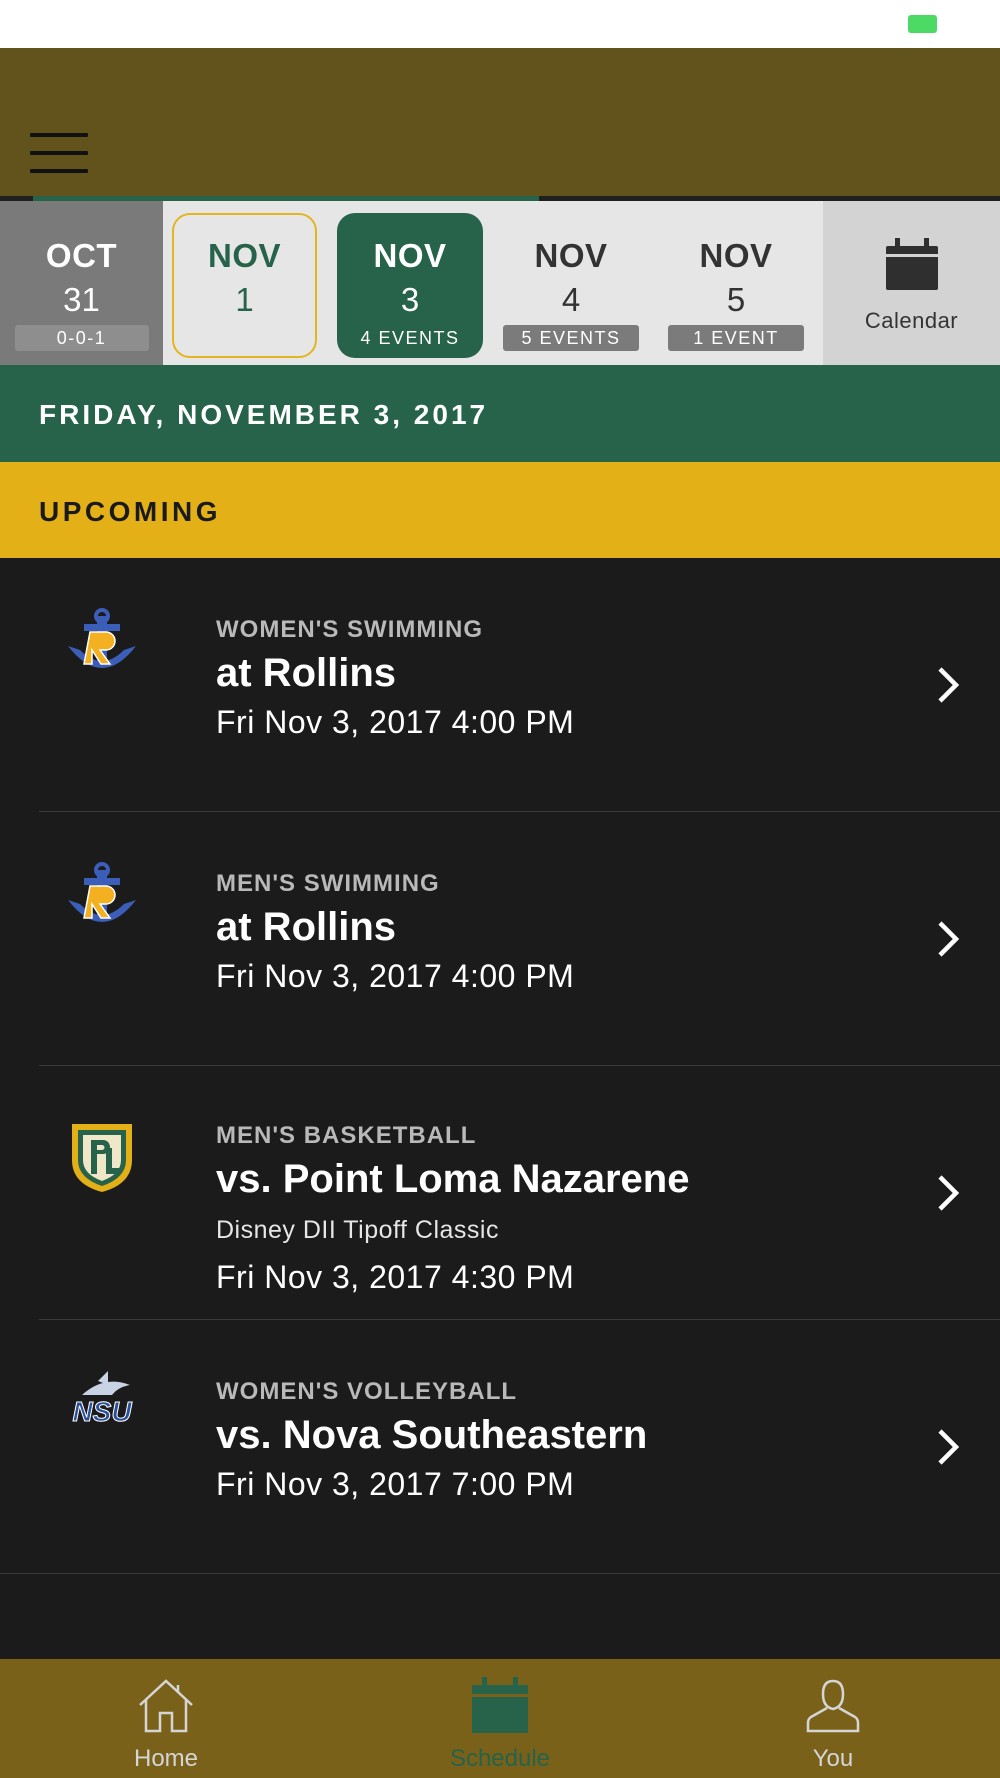  Describe the element at coordinates (500, 1758) in the screenshot. I see `tab-label: Schedule` at that location.